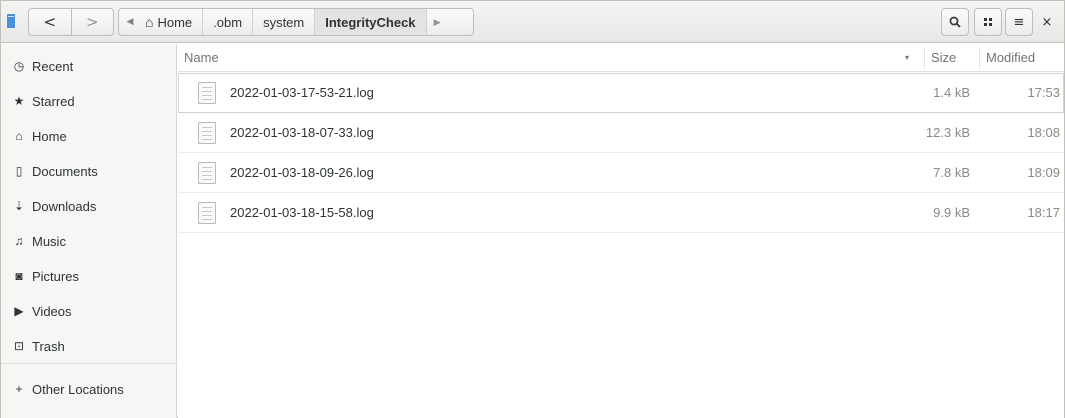 The width and height of the screenshot is (1065, 418). Describe the element at coordinates (621, 58) in the screenshot. I see `column-header-row: Name ▾ Size Modified` at that location.